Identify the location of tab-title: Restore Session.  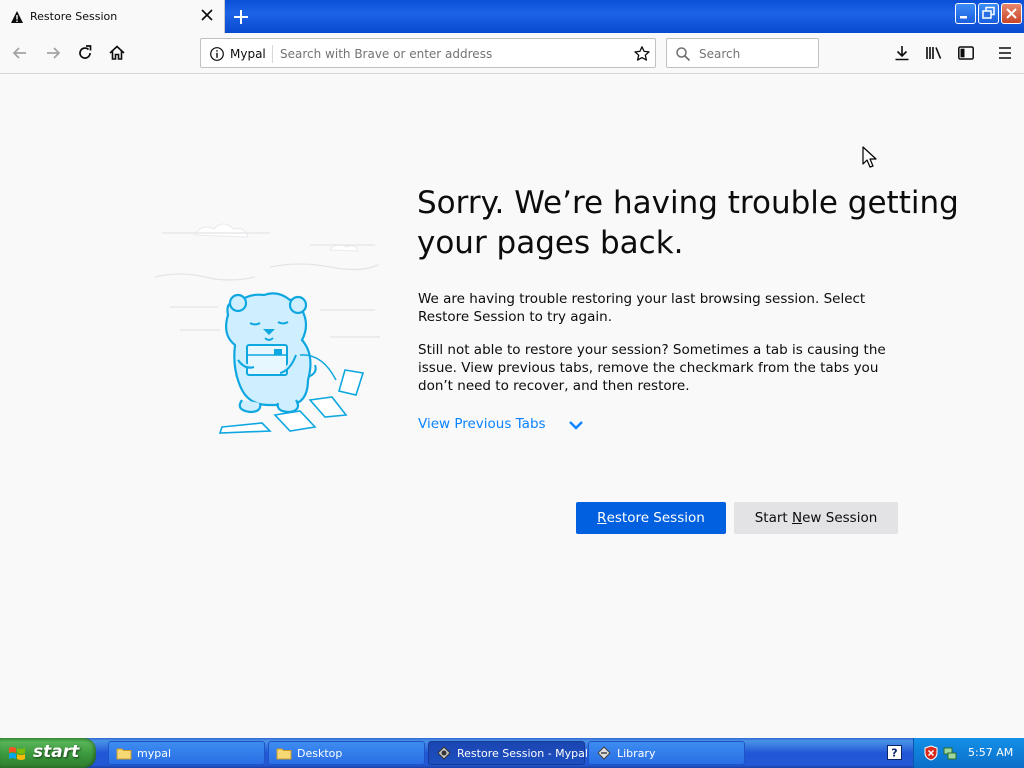
(74, 16).